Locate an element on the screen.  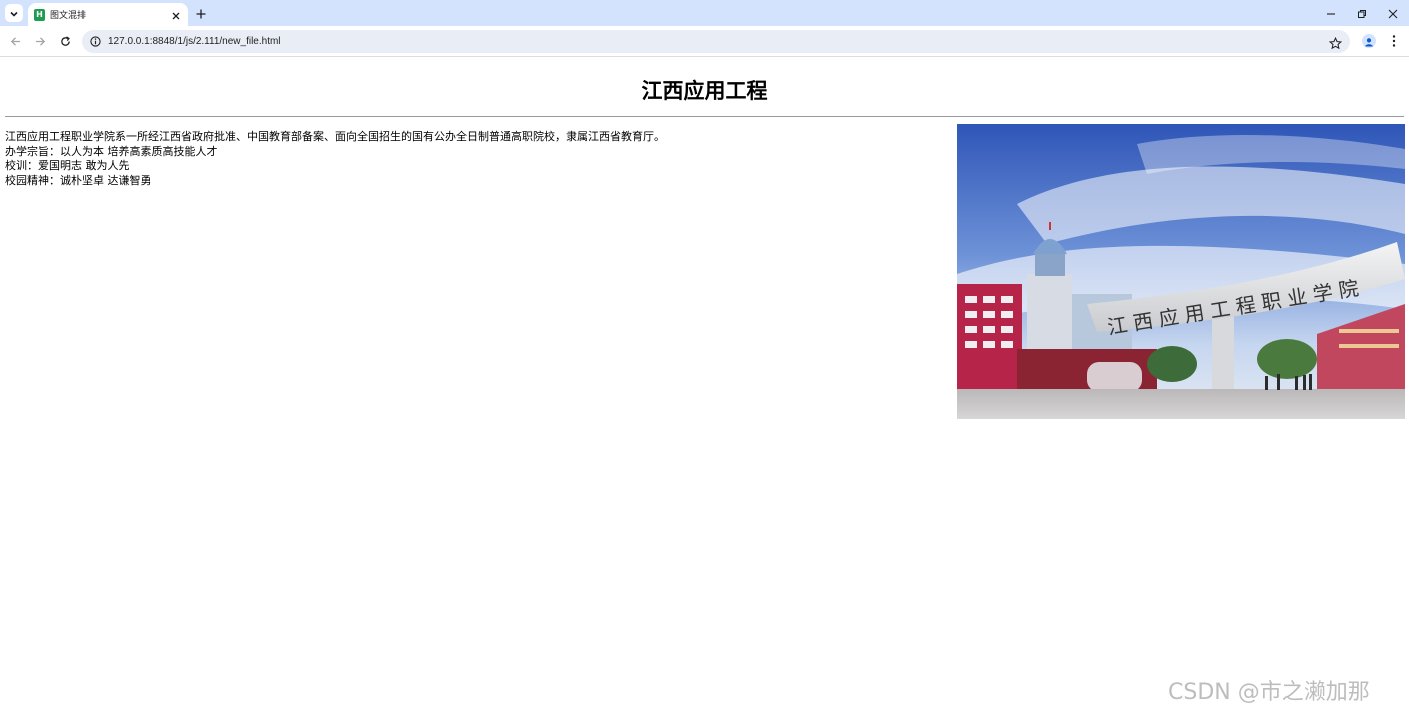
profile-avatar is located at coordinates (1369, 41).